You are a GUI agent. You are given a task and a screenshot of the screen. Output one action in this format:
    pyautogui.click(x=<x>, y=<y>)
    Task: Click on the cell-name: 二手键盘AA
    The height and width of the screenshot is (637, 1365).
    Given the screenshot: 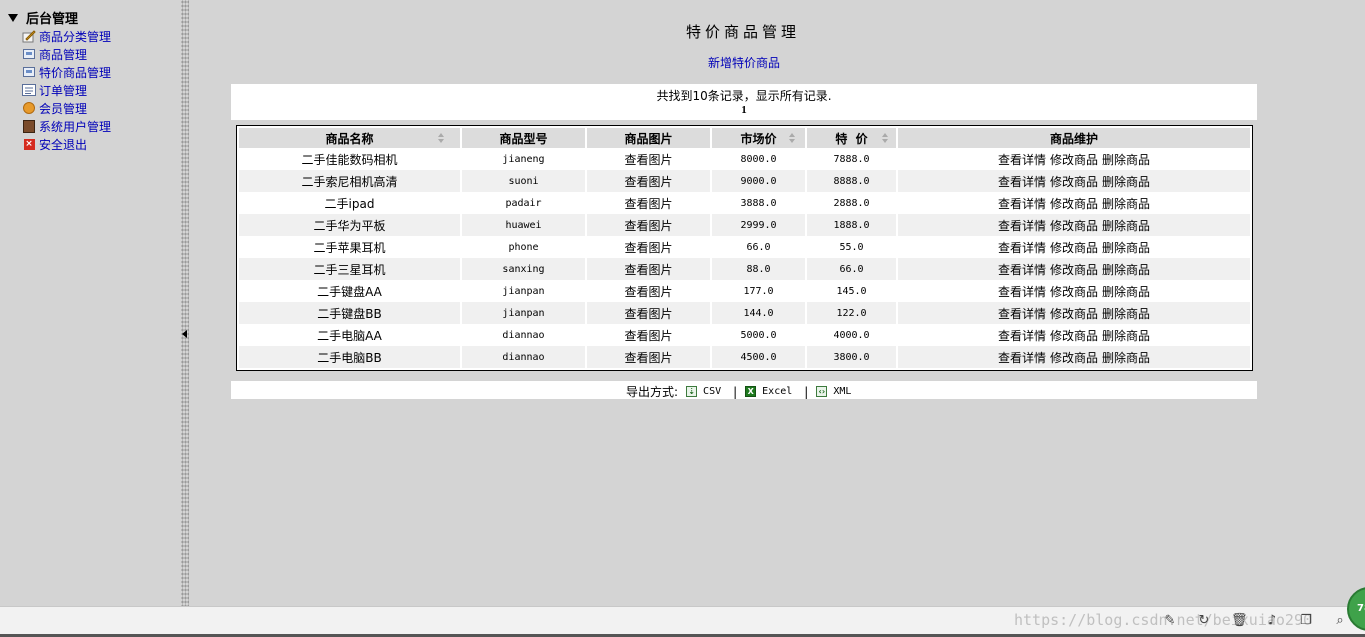 What is the action you would take?
    pyautogui.click(x=350, y=291)
    